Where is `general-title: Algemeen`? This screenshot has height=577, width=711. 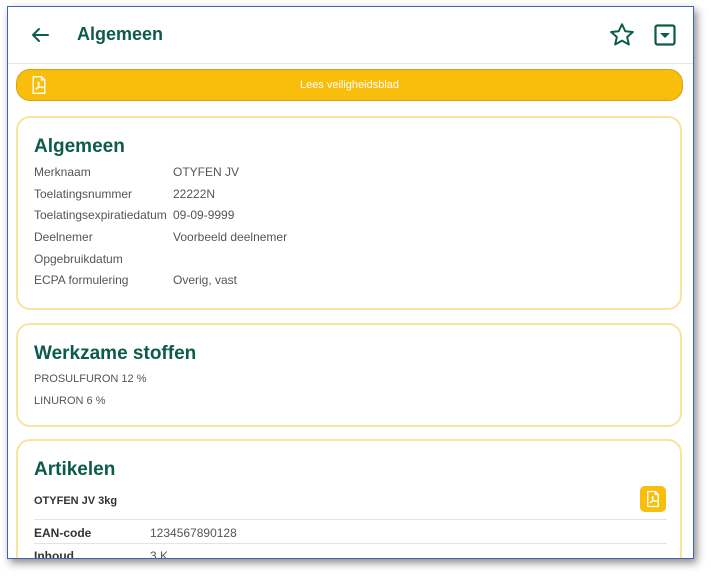
general-title: Algemeen is located at coordinates (79, 146).